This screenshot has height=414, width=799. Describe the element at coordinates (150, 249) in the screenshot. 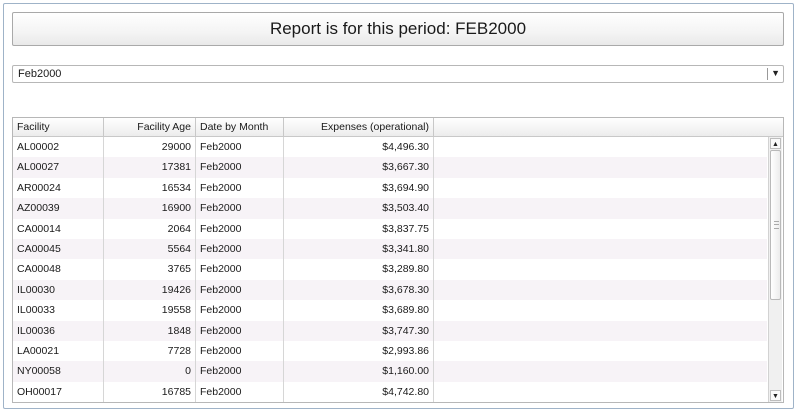

I see `cell-facility-age: 5564` at that location.